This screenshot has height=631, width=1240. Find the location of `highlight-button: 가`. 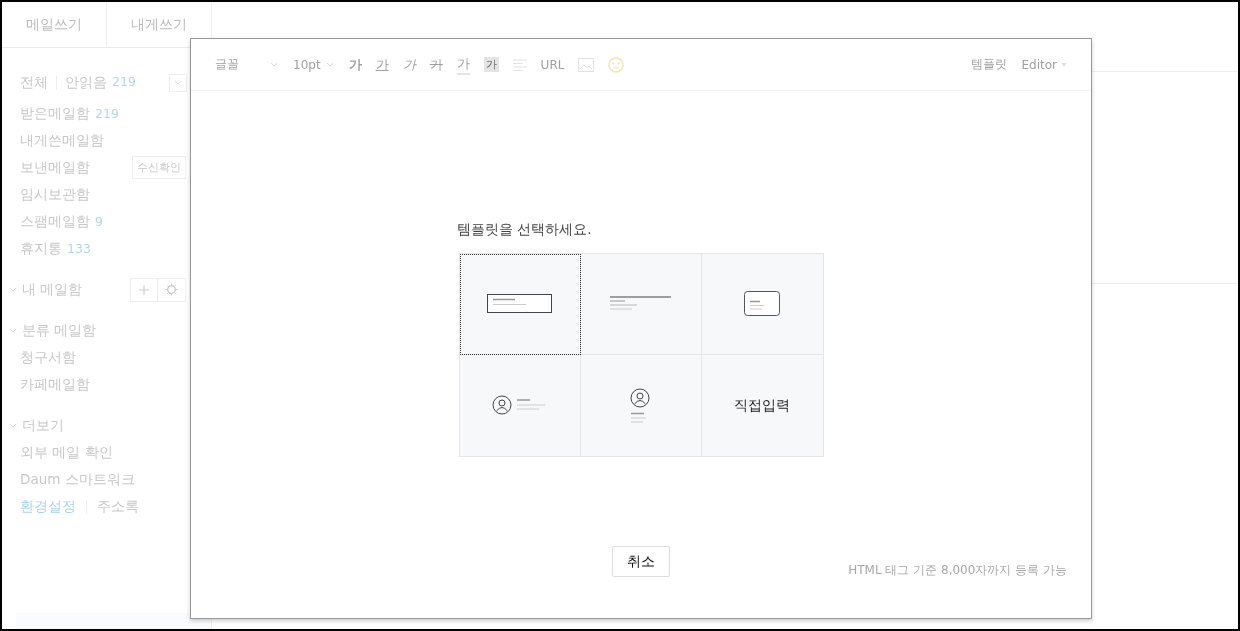

highlight-button: 가 is located at coordinates (491, 64).